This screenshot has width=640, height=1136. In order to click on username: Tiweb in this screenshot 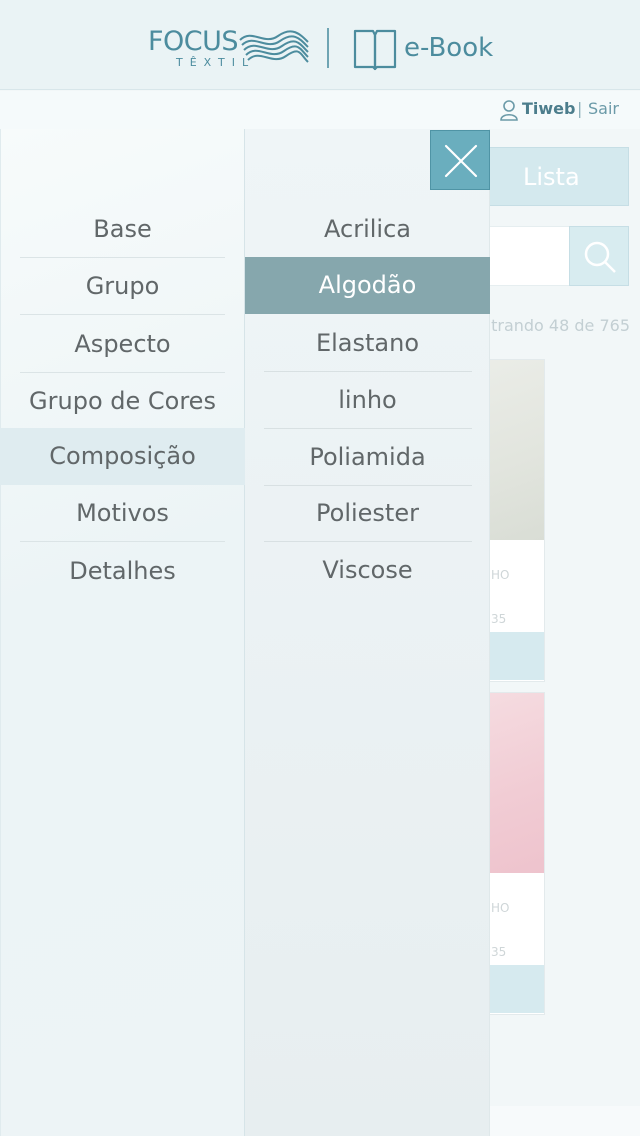, I will do `click(548, 108)`.